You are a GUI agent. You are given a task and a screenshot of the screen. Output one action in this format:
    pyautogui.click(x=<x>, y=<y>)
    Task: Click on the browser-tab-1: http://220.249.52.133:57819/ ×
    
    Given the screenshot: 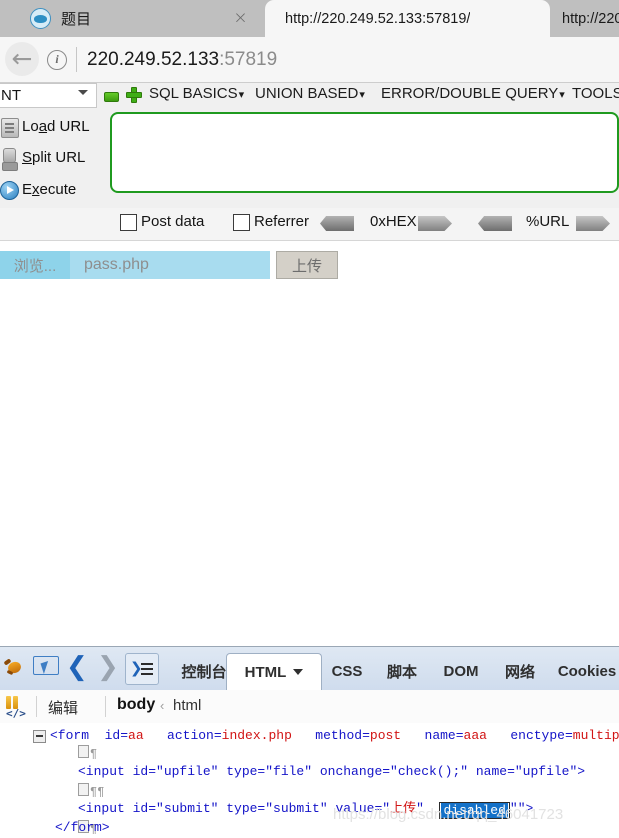 What is the action you would take?
    pyautogui.click(x=407, y=18)
    